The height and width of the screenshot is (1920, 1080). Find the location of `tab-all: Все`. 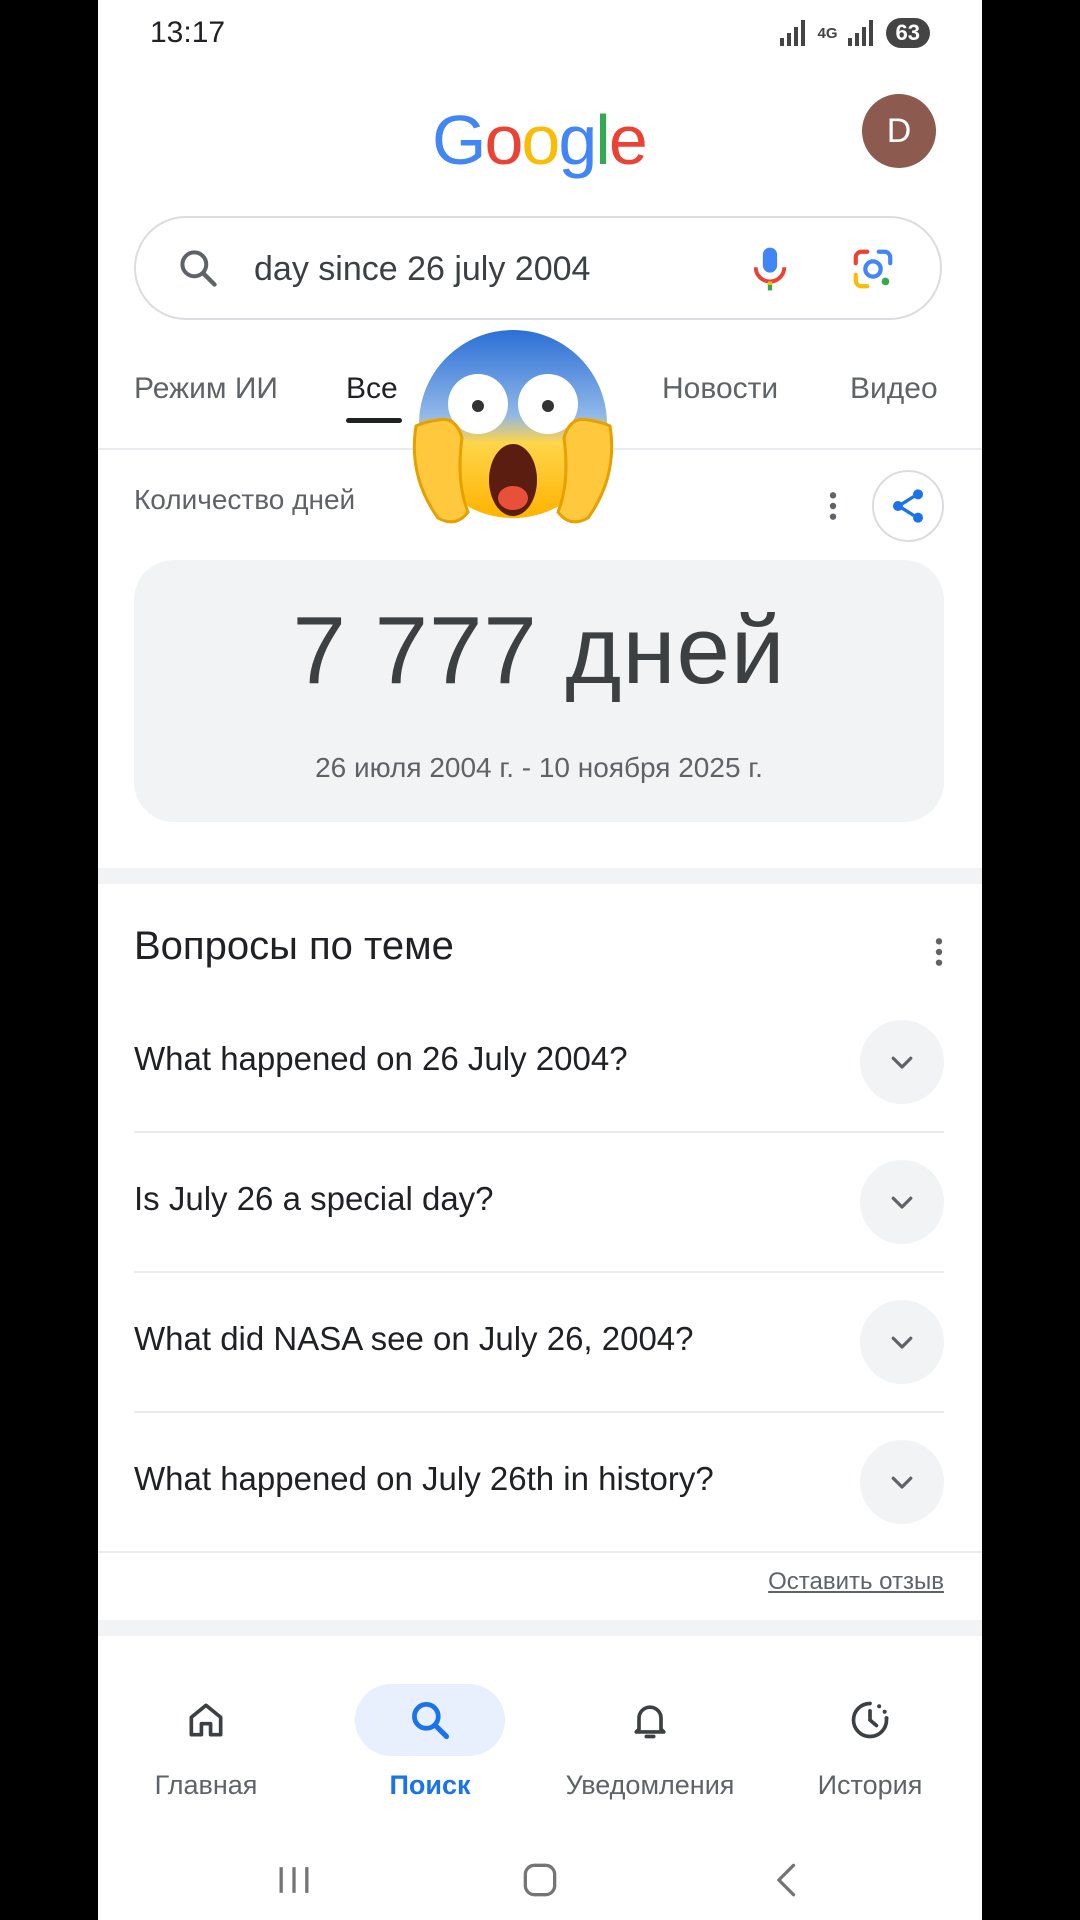

tab-all: Все is located at coordinates (372, 389).